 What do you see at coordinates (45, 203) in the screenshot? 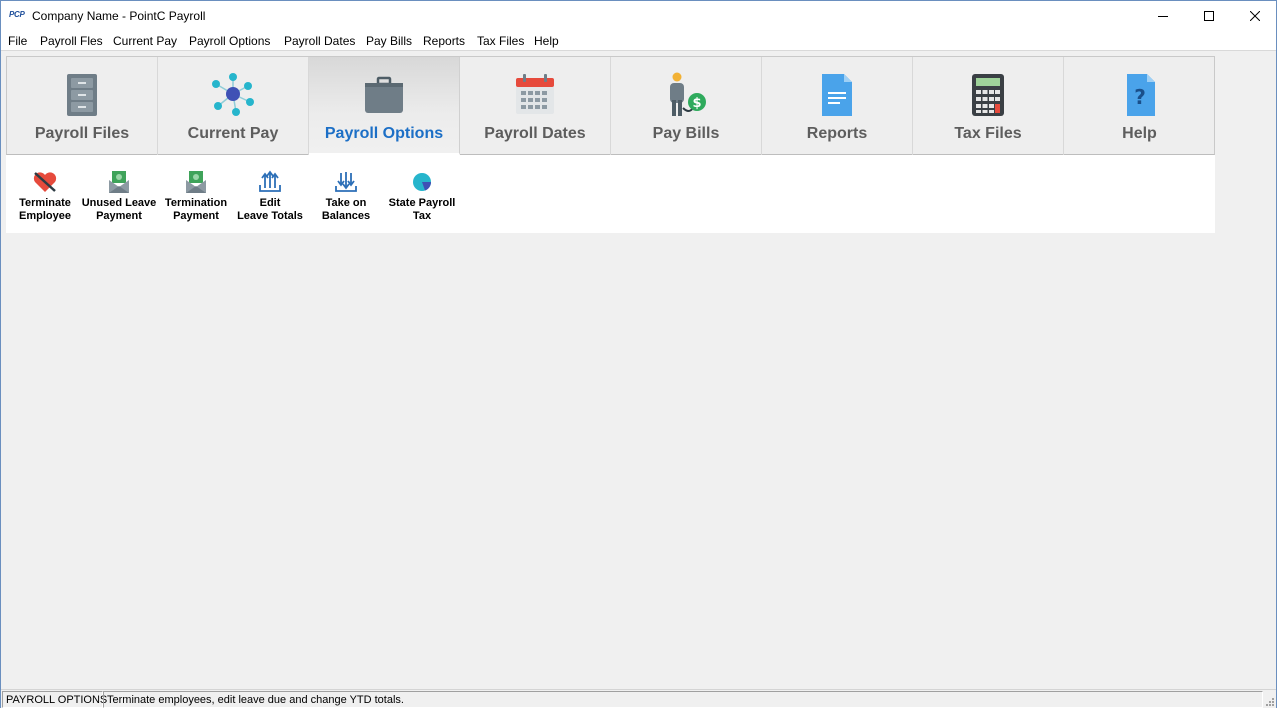
I see `tool-label-line1: Terminate` at bounding box center [45, 203].